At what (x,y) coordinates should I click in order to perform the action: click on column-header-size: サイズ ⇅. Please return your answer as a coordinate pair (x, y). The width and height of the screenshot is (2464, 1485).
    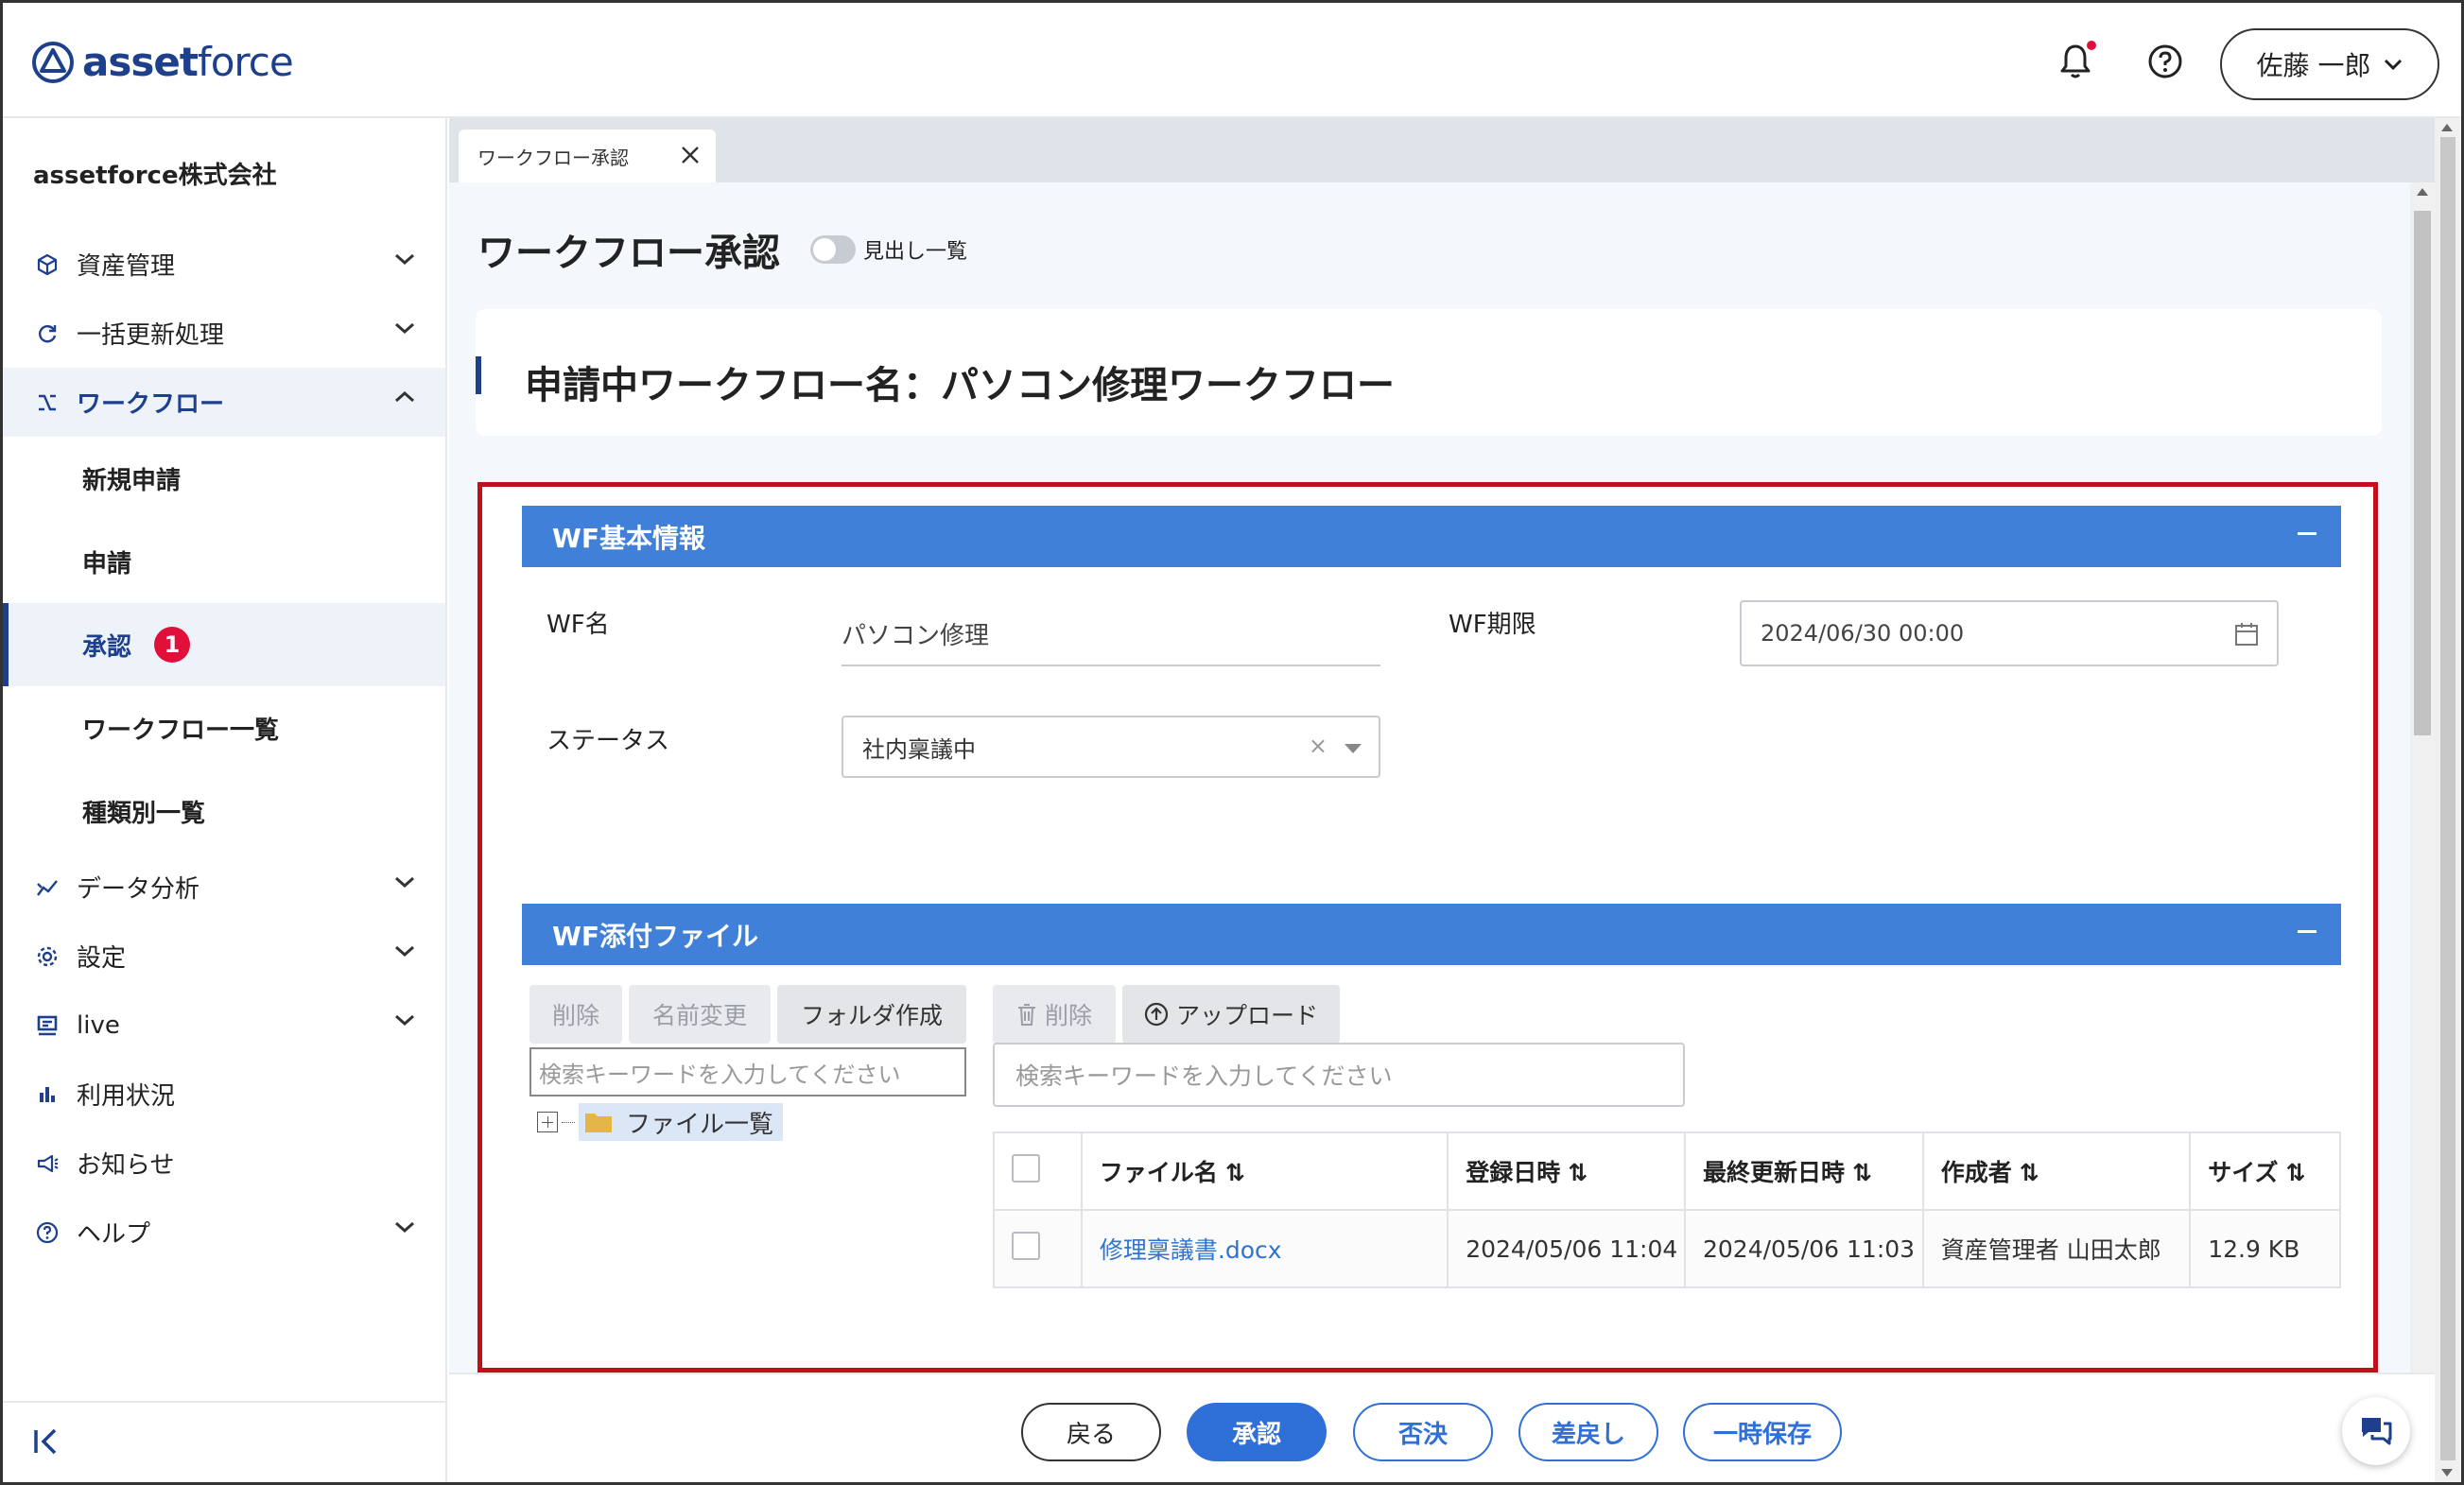
    Looking at the image, I should click on (2265, 1171).